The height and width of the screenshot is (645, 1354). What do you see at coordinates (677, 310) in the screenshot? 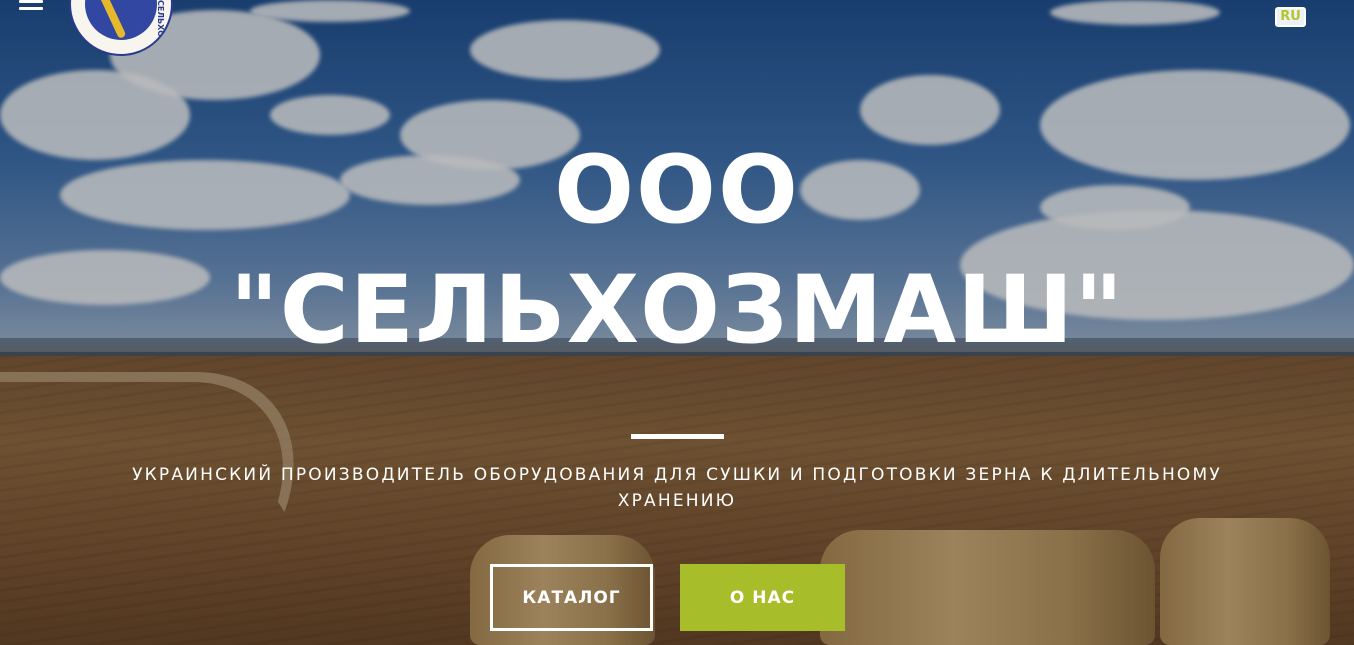
I see `page-title-line-2: "СЕЛЬХОЗМАШ"` at bounding box center [677, 310].